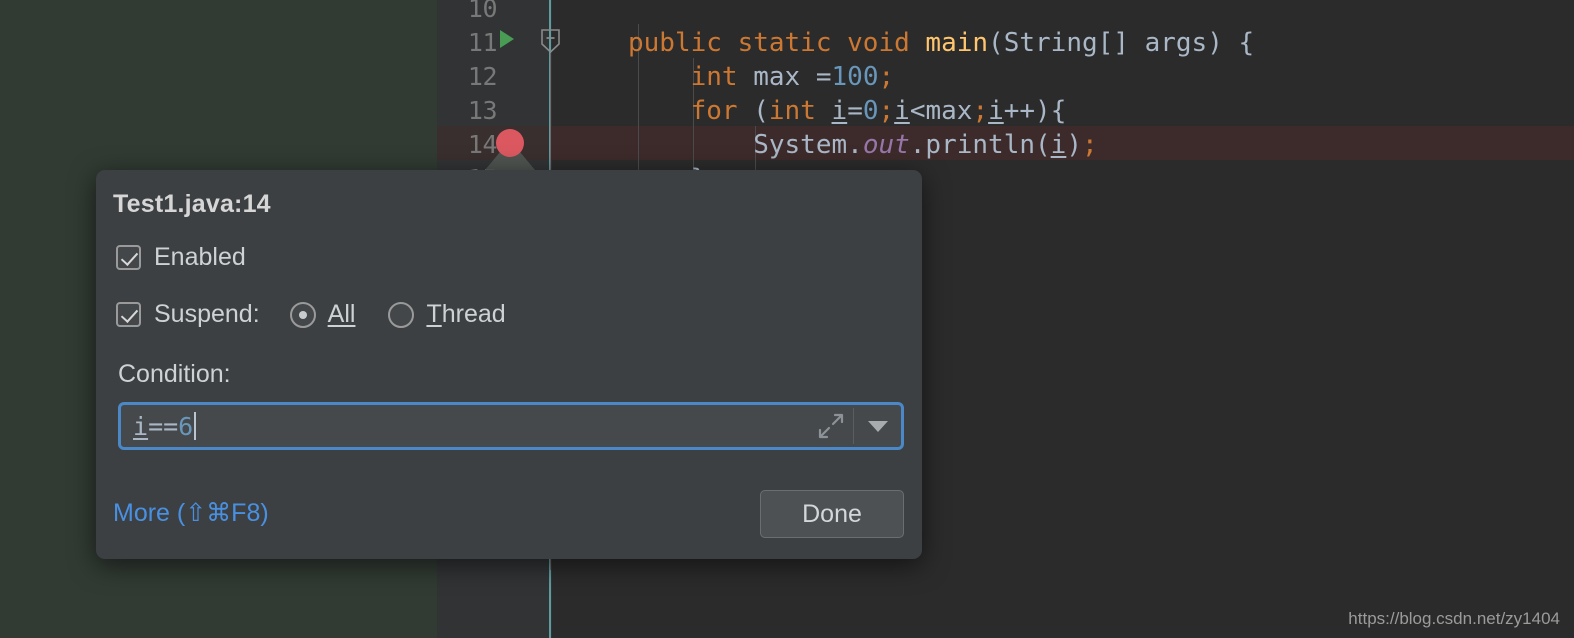  I want to click on code-token: max =, so click(784, 77).